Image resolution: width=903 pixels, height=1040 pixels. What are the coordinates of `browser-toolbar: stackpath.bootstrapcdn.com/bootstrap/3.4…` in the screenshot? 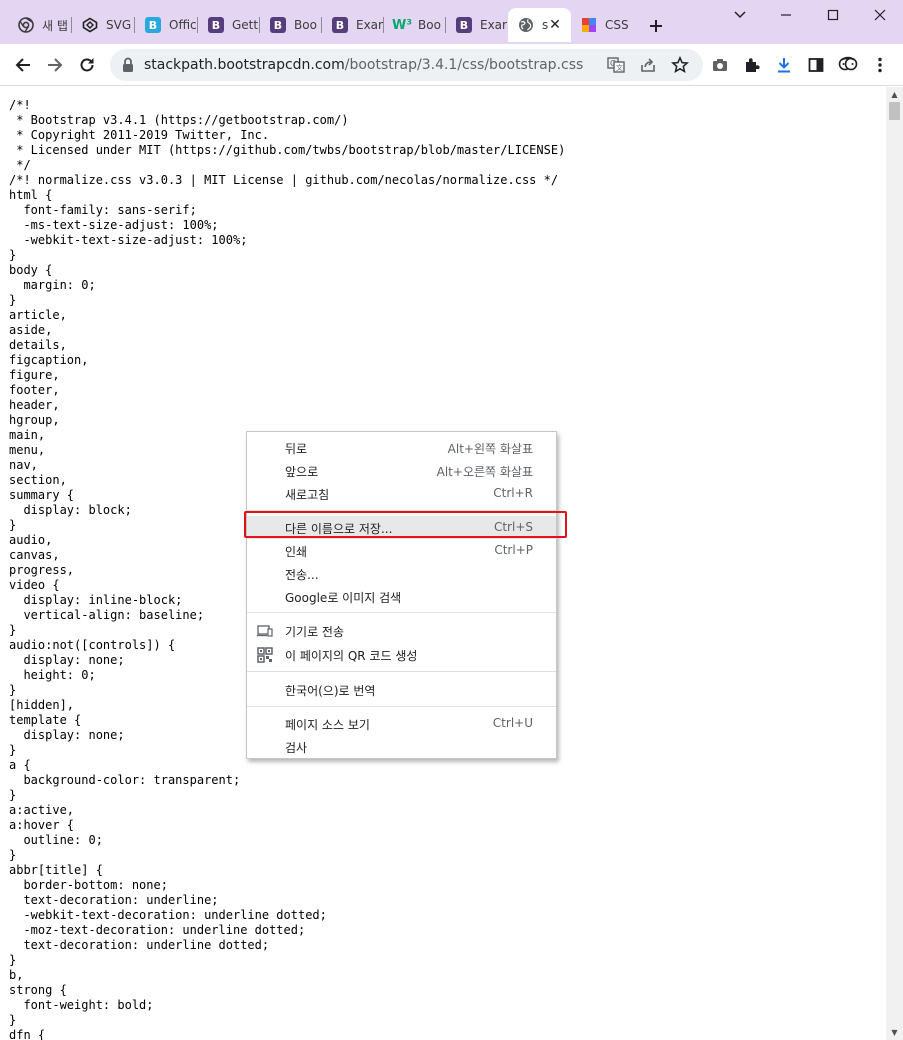 It's located at (451, 65).